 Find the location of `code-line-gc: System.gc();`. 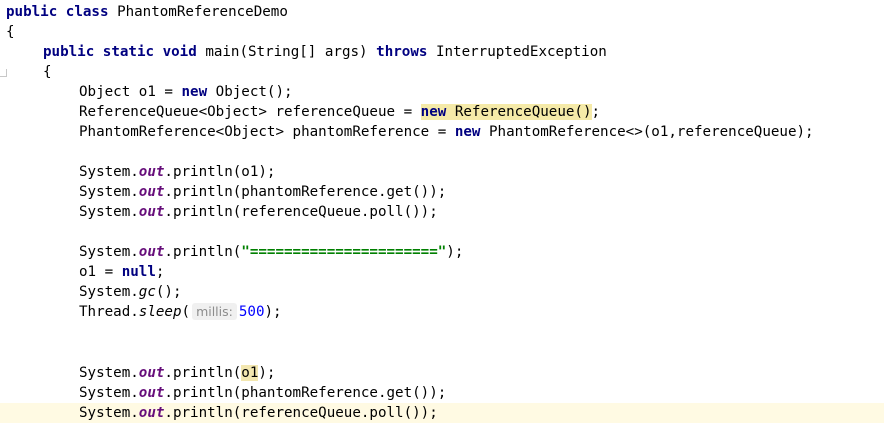

code-line-gc: System.gc(); is located at coordinates (442, 292).